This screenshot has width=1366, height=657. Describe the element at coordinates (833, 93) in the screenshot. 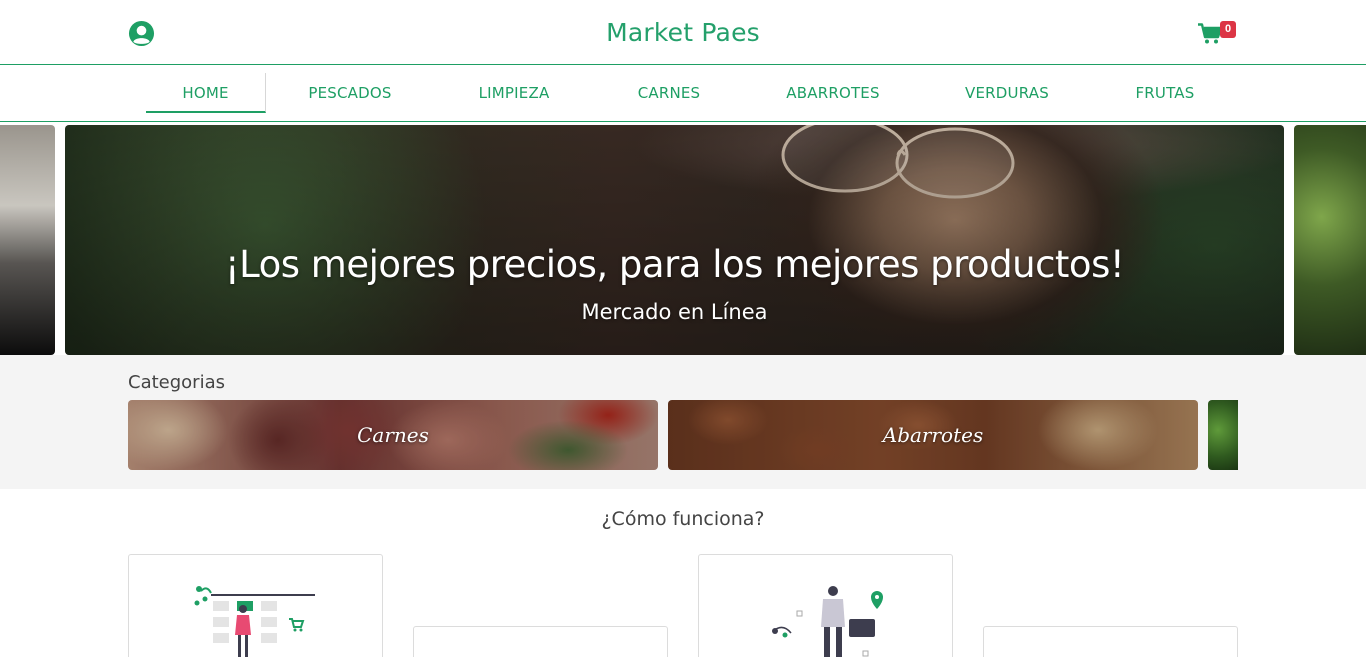

I see `nav-item-abarrotes: ABARROTES` at that location.